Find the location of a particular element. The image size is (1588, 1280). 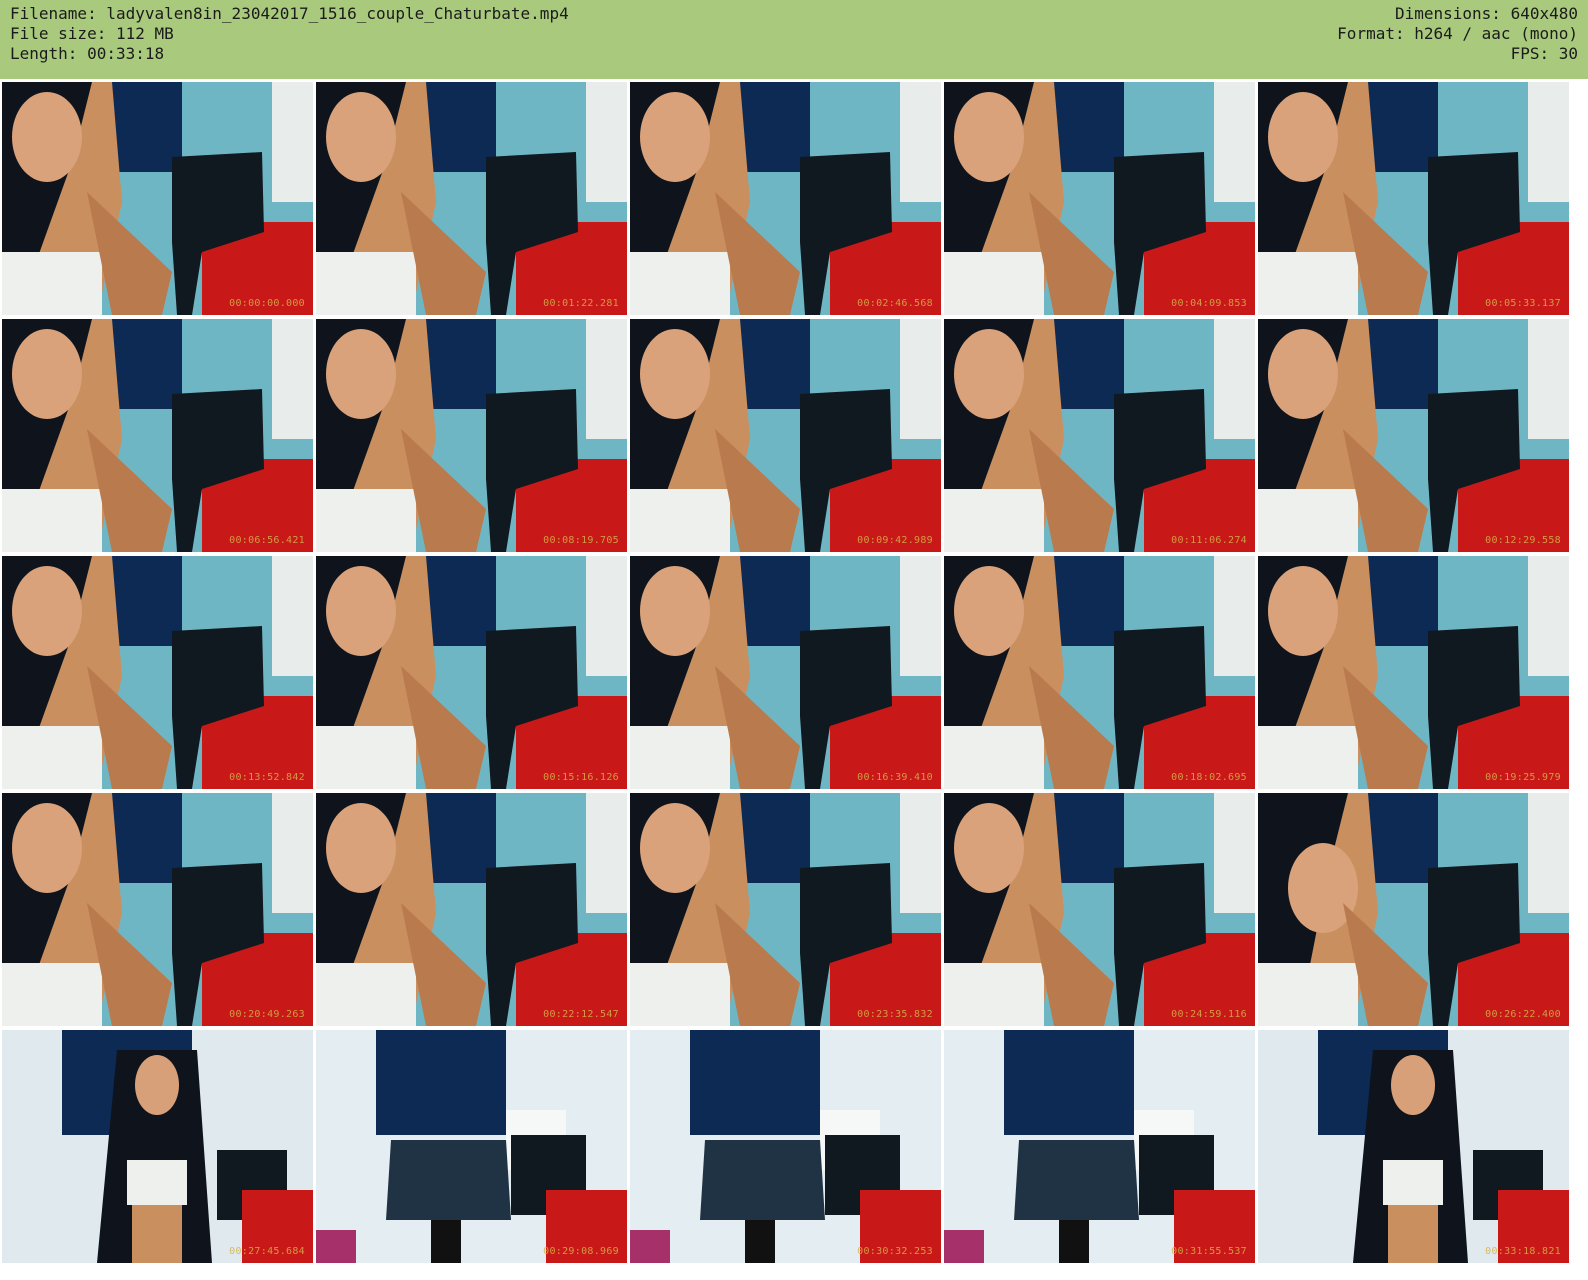

thumbnail-frame: 00:26:22.400 is located at coordinates (1413, 909).